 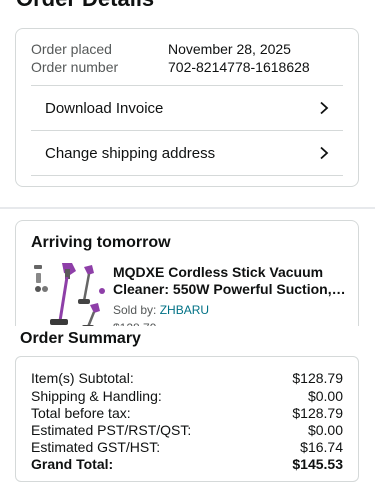 What do you see at coordinates (187, 378) in the screenshot?
I see `summary-row: Item(s) Subtotal: $128.79` at bounding box center [187, 378].